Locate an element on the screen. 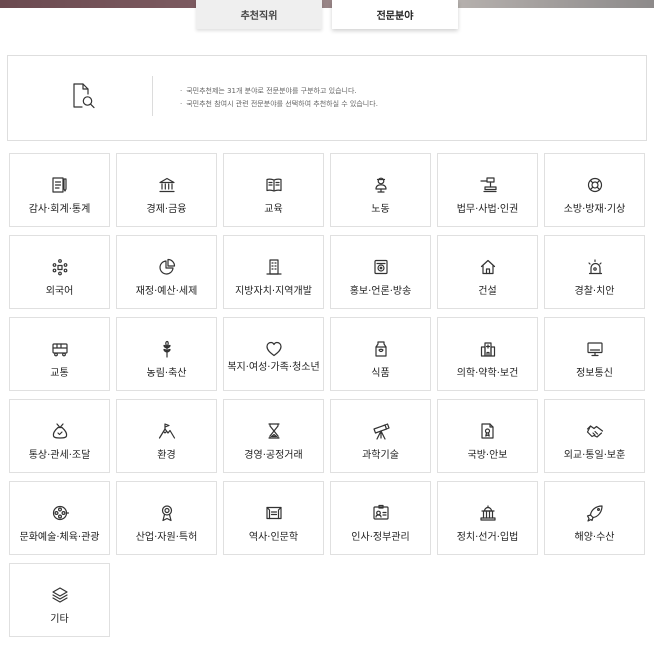 This screenshot has height=645, width=654. field-card-diplomacy: 외교·통일·보훈 is located at coordinates (594, 436).